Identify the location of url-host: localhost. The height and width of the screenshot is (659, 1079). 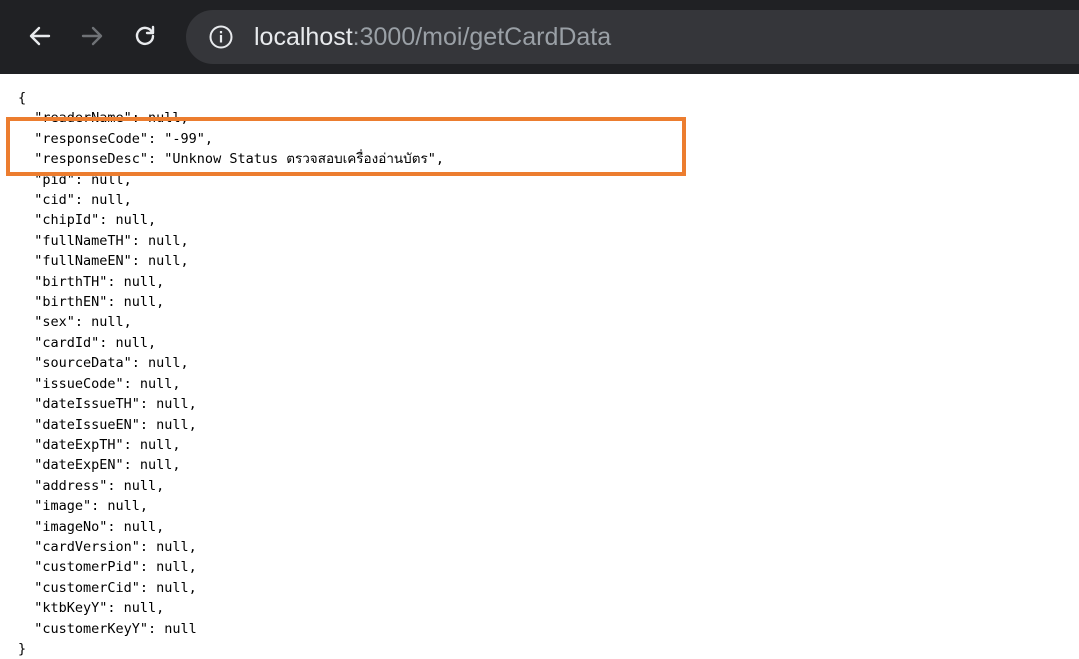
(303, 37).